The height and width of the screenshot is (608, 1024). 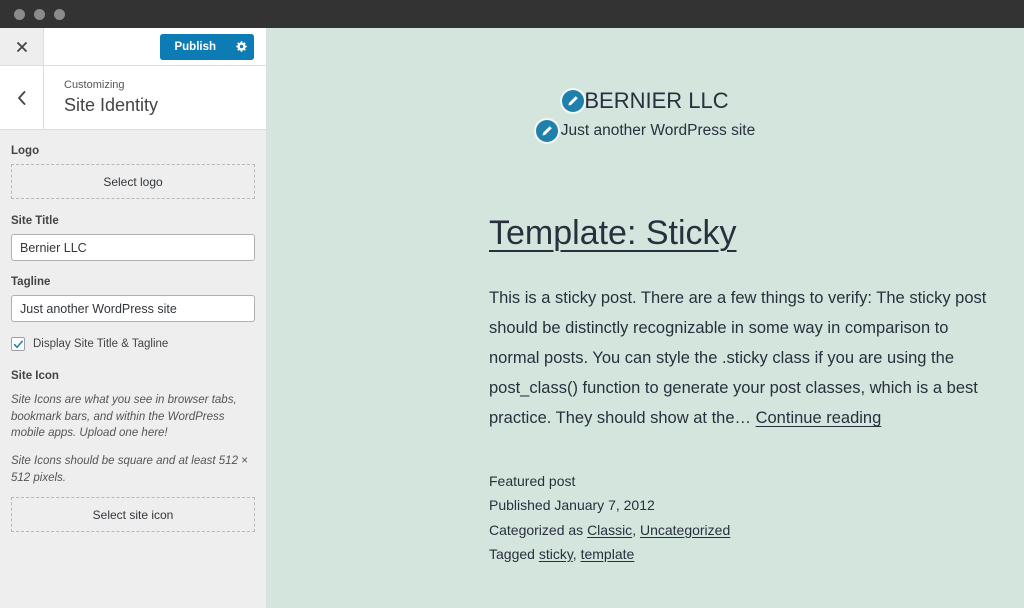 I want to click on publish-group: Publish, so click(x=207, y=46).